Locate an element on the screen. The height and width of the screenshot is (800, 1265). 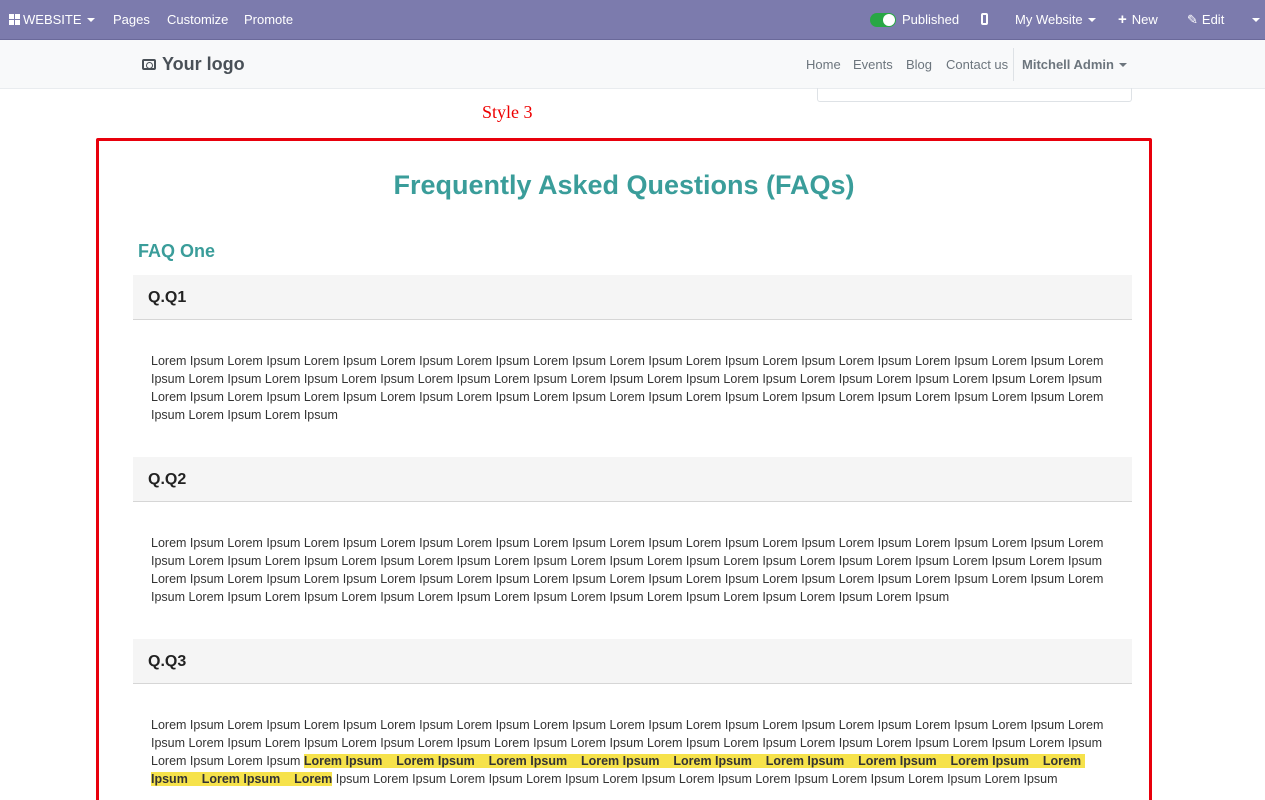
mobile-phone-icon is located at coordinates (984, 19).